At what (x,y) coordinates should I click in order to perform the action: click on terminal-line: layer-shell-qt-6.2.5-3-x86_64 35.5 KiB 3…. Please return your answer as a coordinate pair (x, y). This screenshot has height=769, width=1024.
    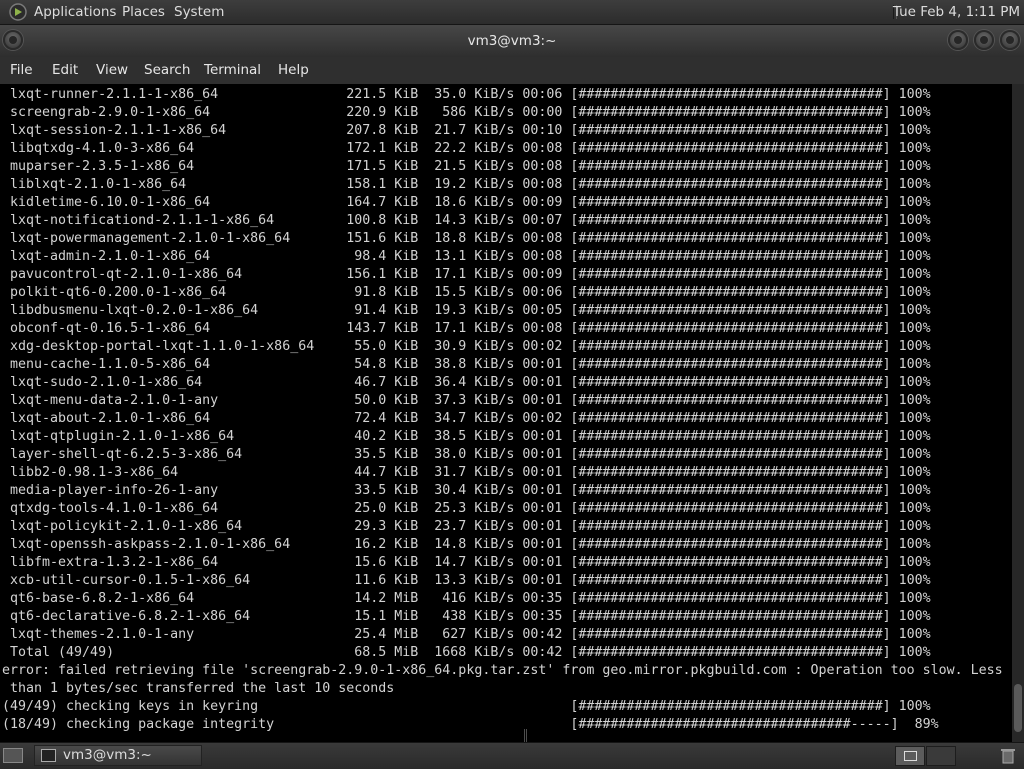
    Looking at the image, I should click on (466, 454).